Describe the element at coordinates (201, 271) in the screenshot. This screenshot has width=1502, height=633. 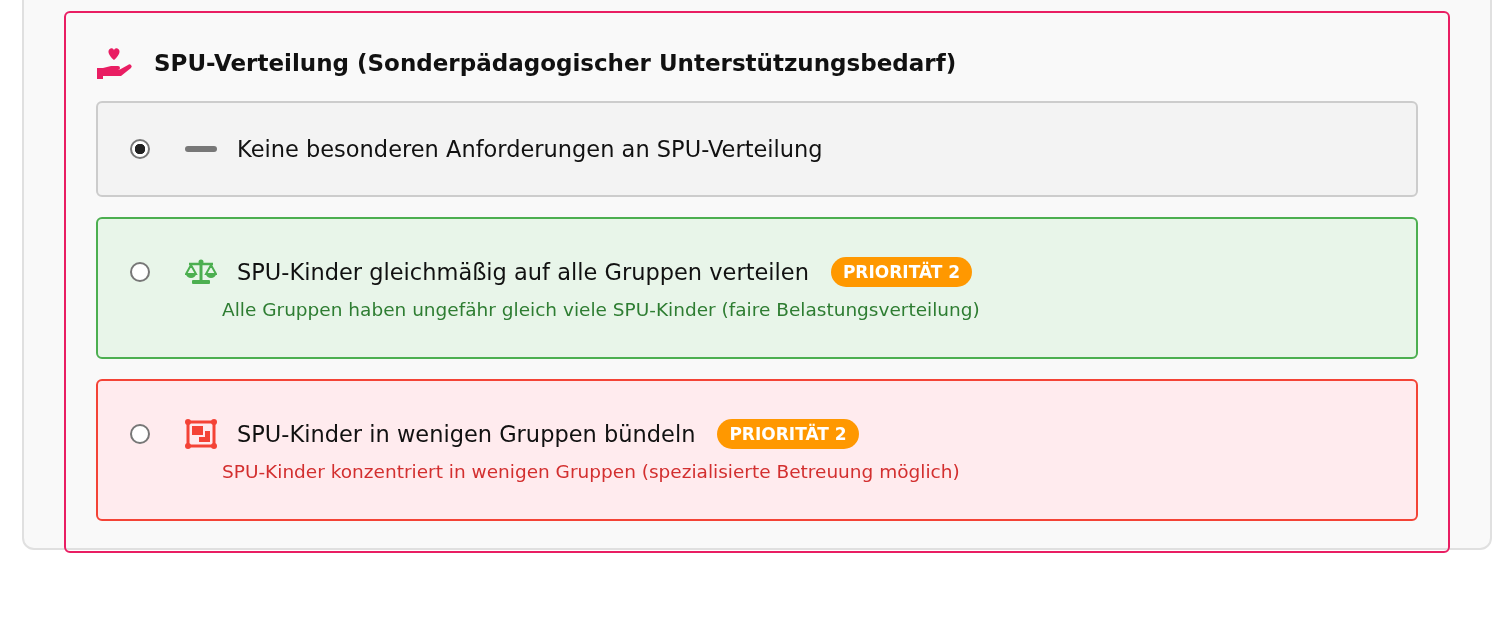
I see `scale-icon` at that location.